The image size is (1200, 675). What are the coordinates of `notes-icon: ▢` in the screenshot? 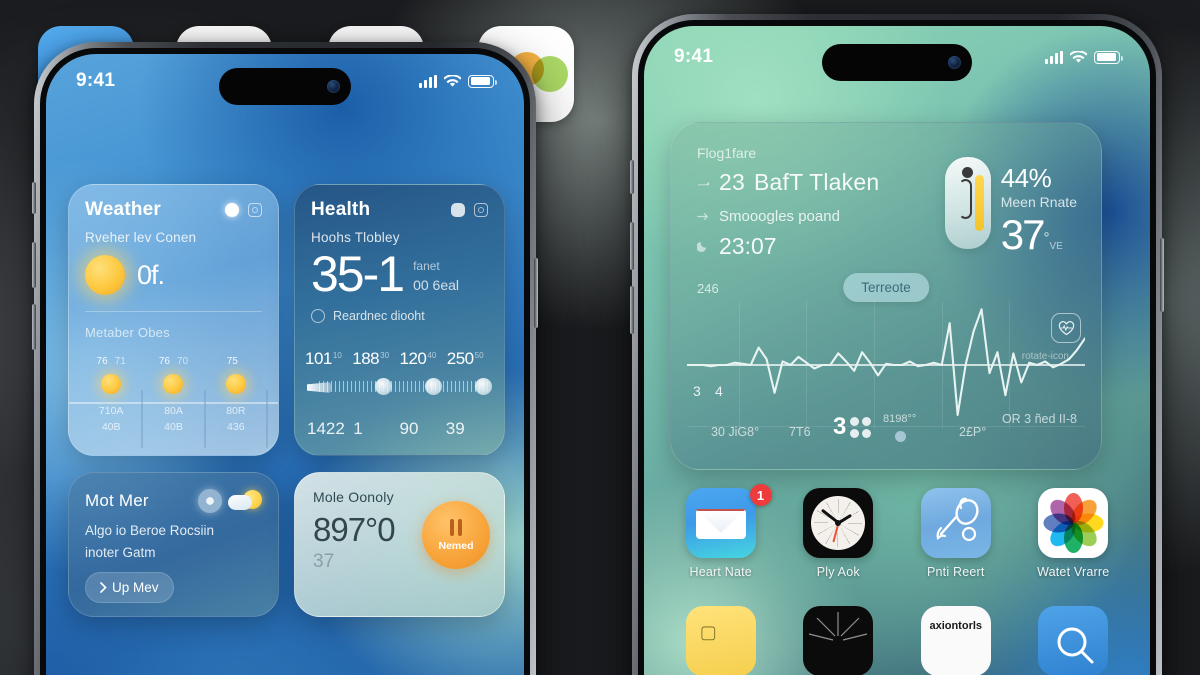 It's located at (720, 640).